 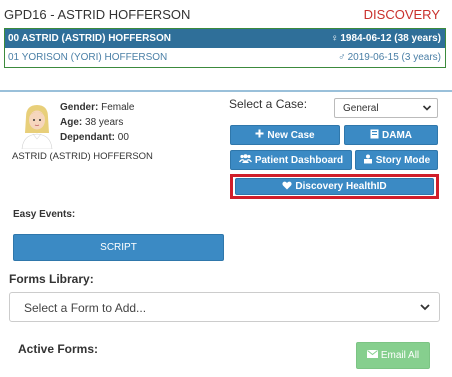 I want to click on family-member-name: 01 YORISON (YORI) HOFFERSON, so click(x=88, y=57).